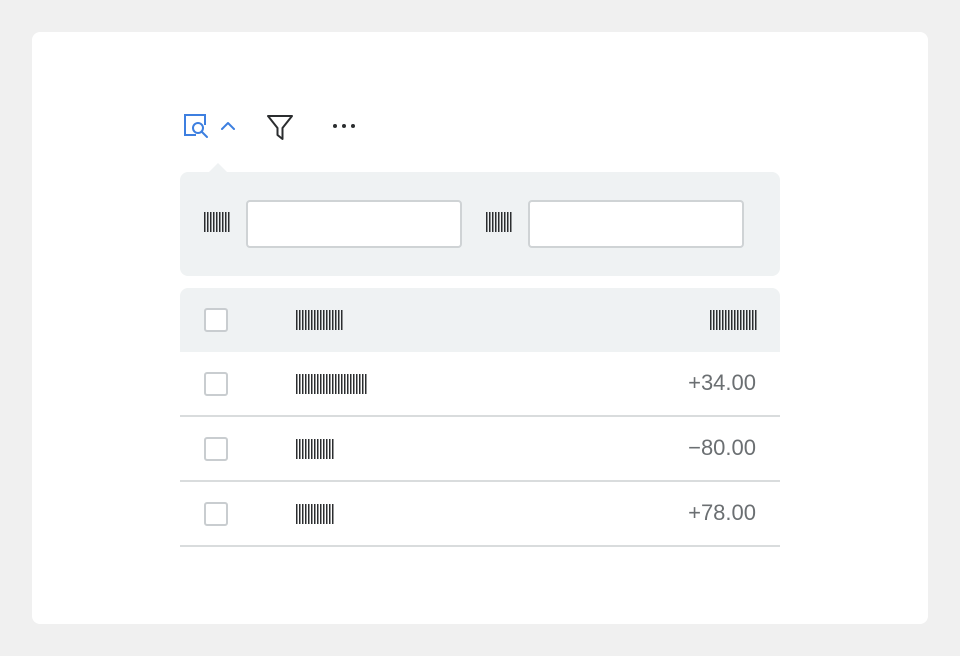 This screenshot has width=960, height=656. What do you see at coordinates (499, 222) in the screenshot?
I see `filter-field-2-label` at bounding box center [499, 222].